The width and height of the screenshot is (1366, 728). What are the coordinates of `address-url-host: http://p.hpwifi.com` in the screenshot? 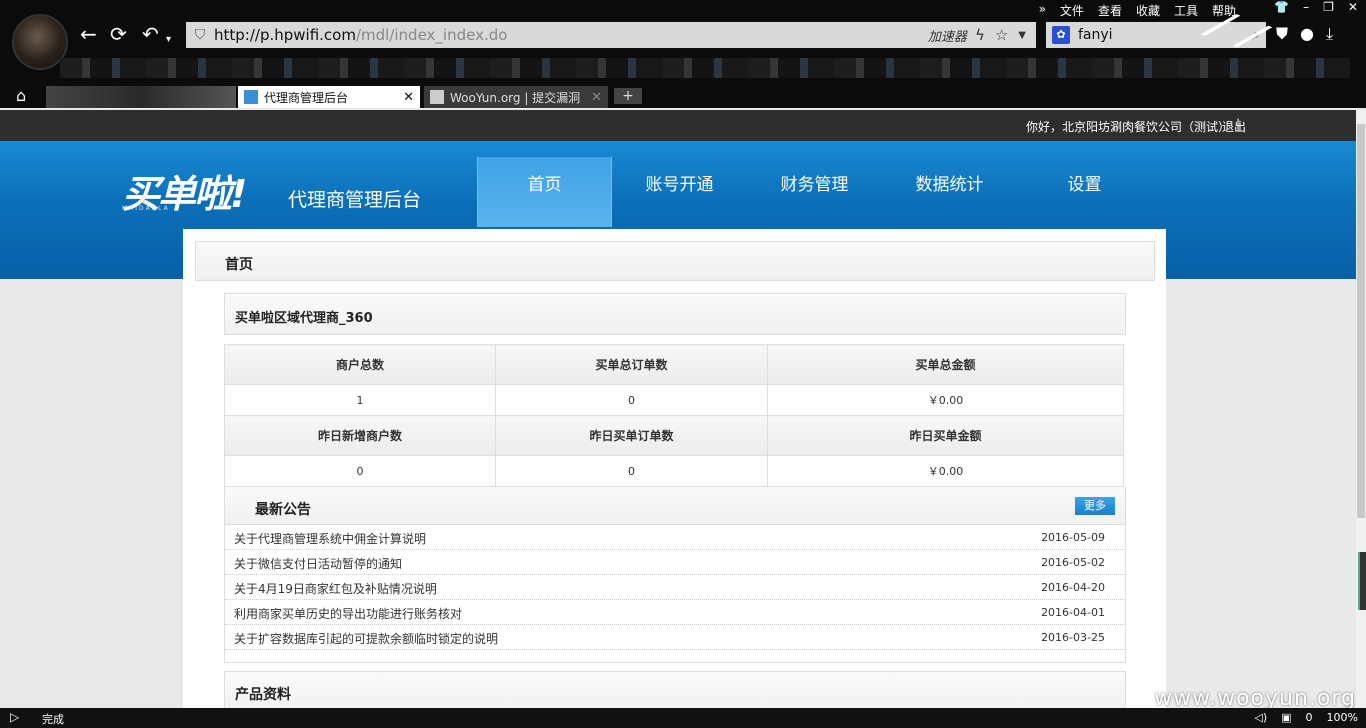 It's located at (285, 35).